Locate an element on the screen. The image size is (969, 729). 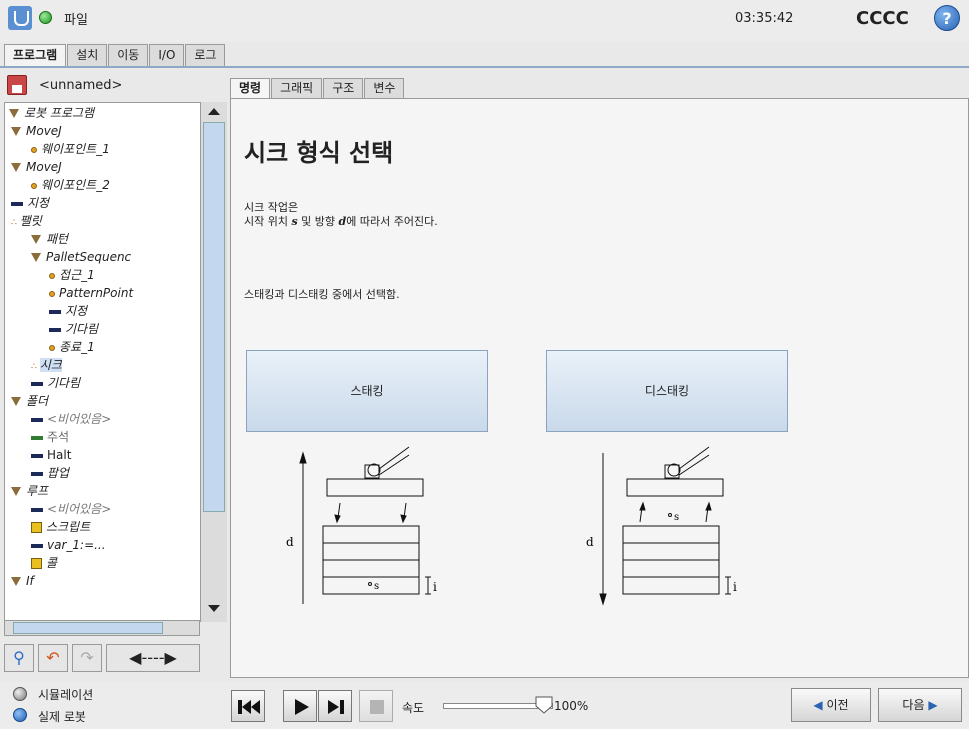
tree-node: 로봇 프로그램 is located at coordinates (51, 113).